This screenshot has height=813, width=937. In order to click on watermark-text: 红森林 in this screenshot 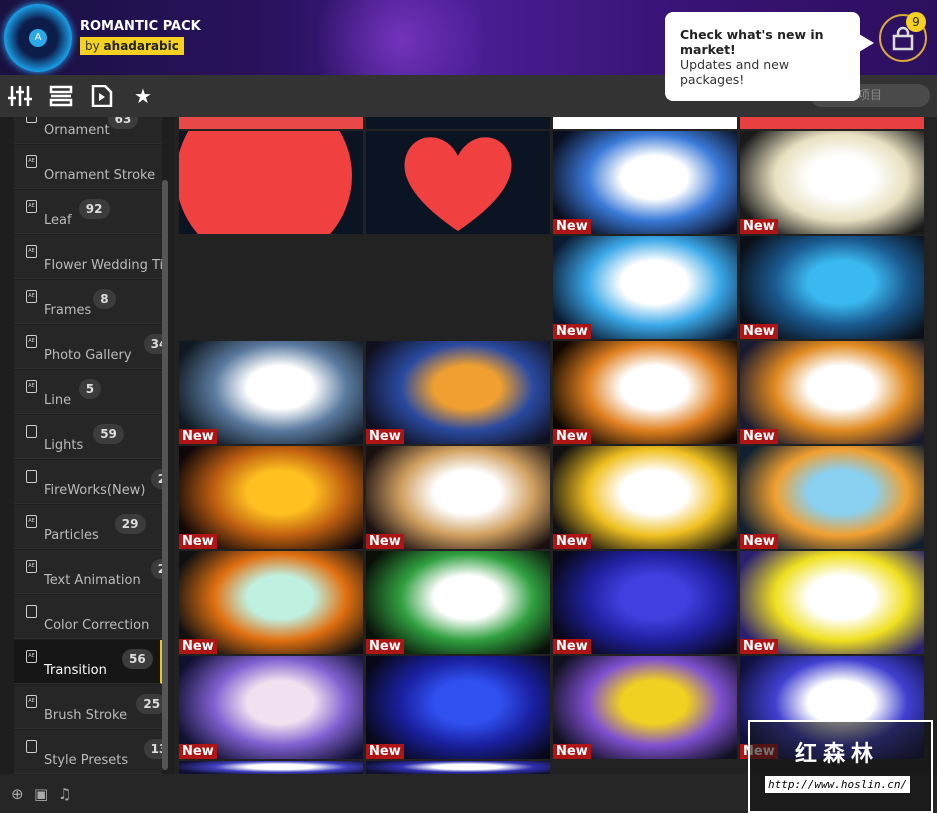, I will do `click(837, 754)`.